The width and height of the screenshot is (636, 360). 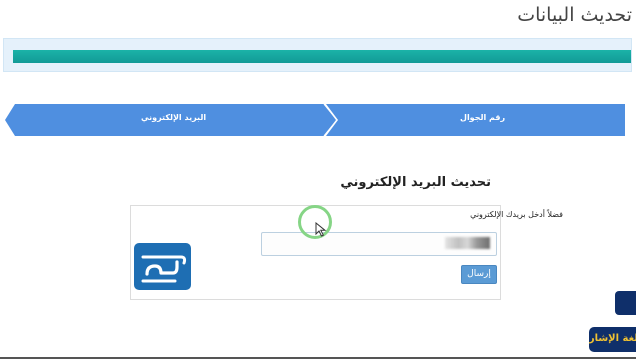 I want to click on logo-mark-icon, so click(x=164, y=269).